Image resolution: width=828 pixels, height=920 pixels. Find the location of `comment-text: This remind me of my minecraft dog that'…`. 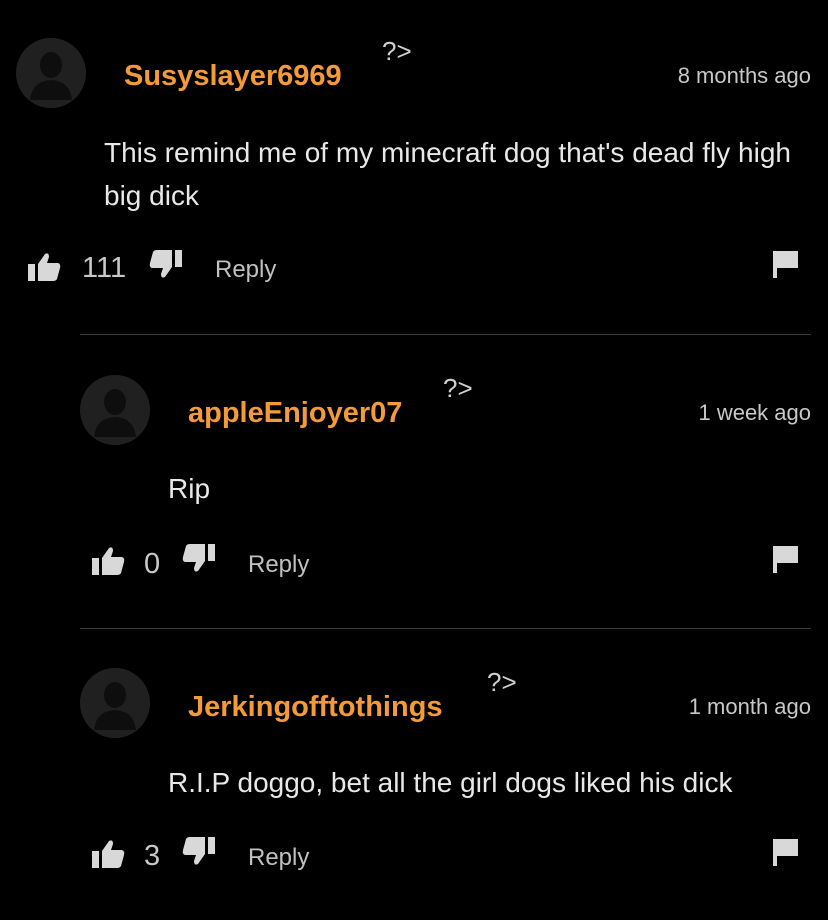

comment-text: This remind me of my minecraft dog that'… is located at coordinates (447, 174).